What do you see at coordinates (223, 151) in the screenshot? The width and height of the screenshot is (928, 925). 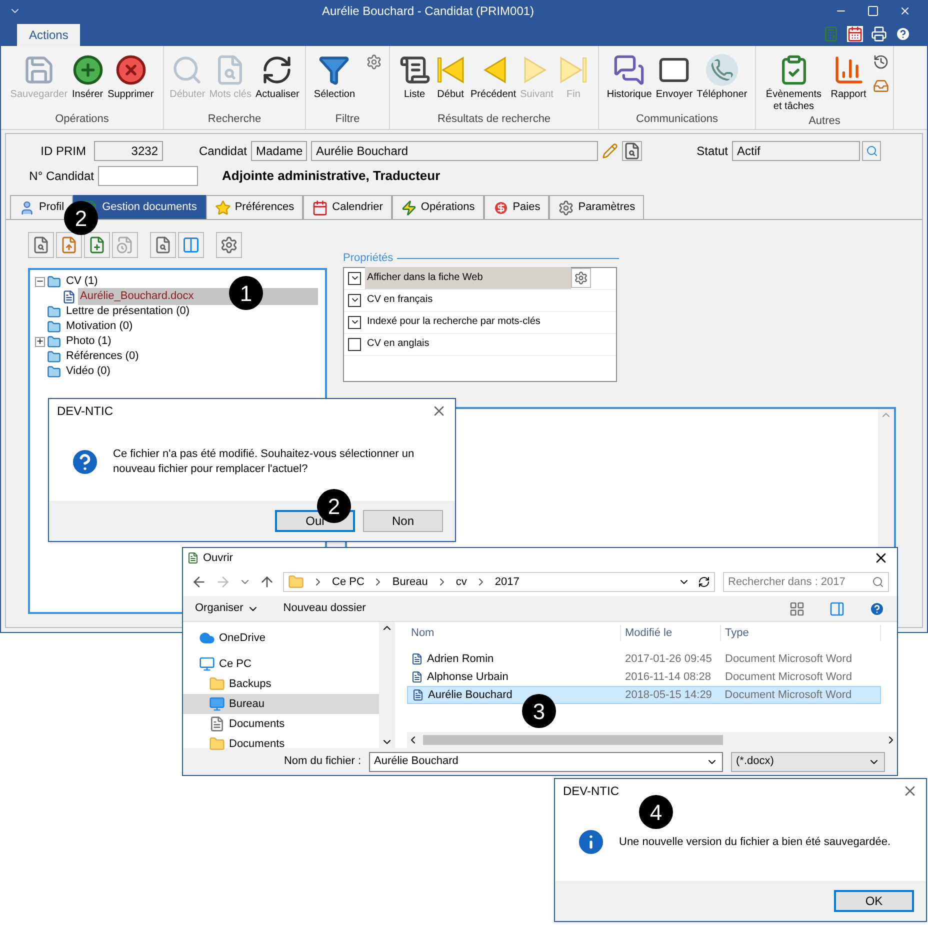 I see `field-label: Candidat` at bounding box center [223, 151].